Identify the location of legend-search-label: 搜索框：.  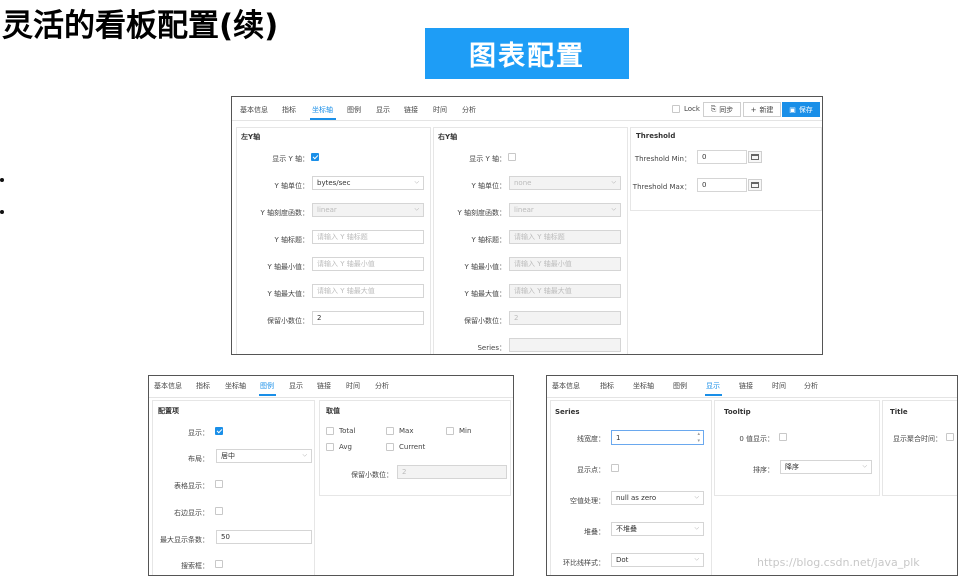
(195, 566).